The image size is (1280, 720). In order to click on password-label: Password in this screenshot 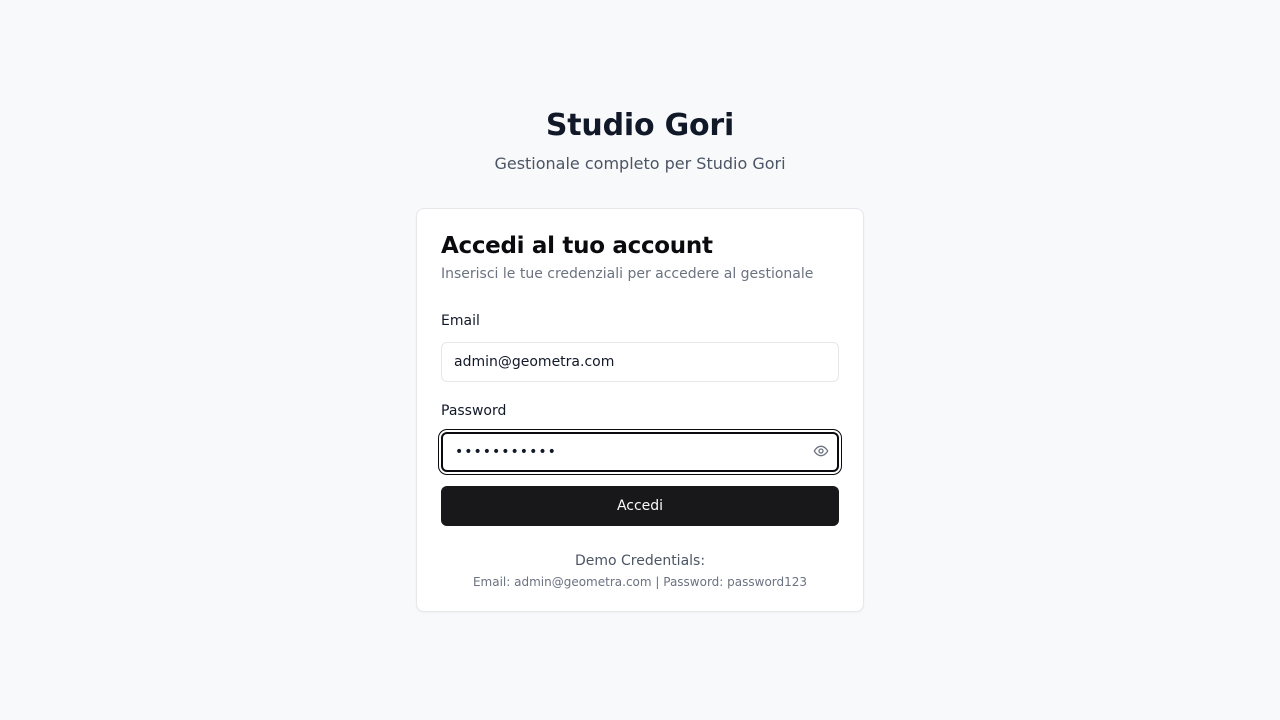, I will do `click(474, 411)`.